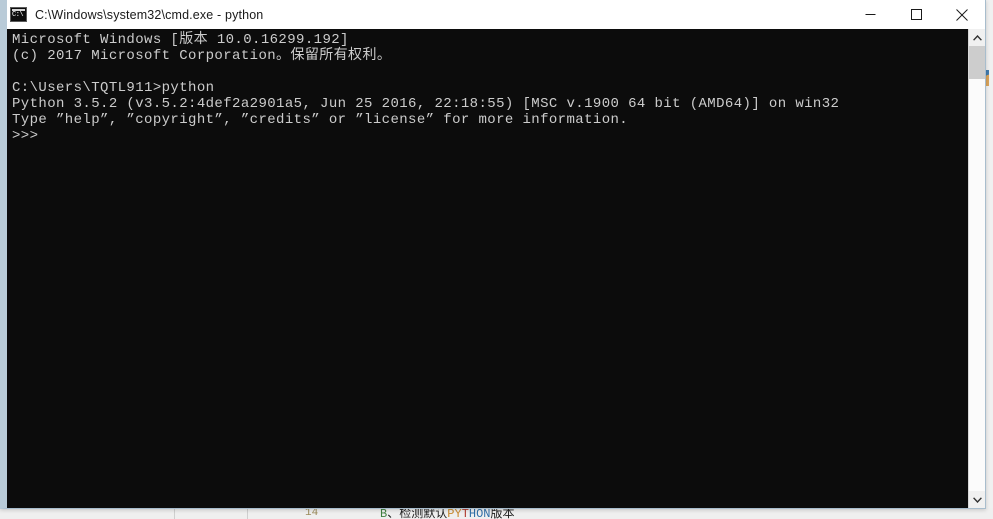  I want to click on backdrop-code-token: 本, so click(508, 513).